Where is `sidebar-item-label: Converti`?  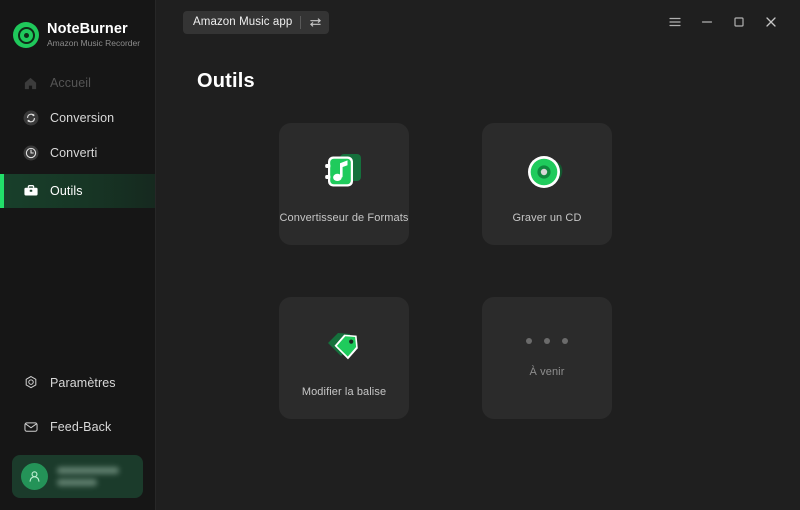
sidebar-item-label: Converti is located at coordinates (74, 153).